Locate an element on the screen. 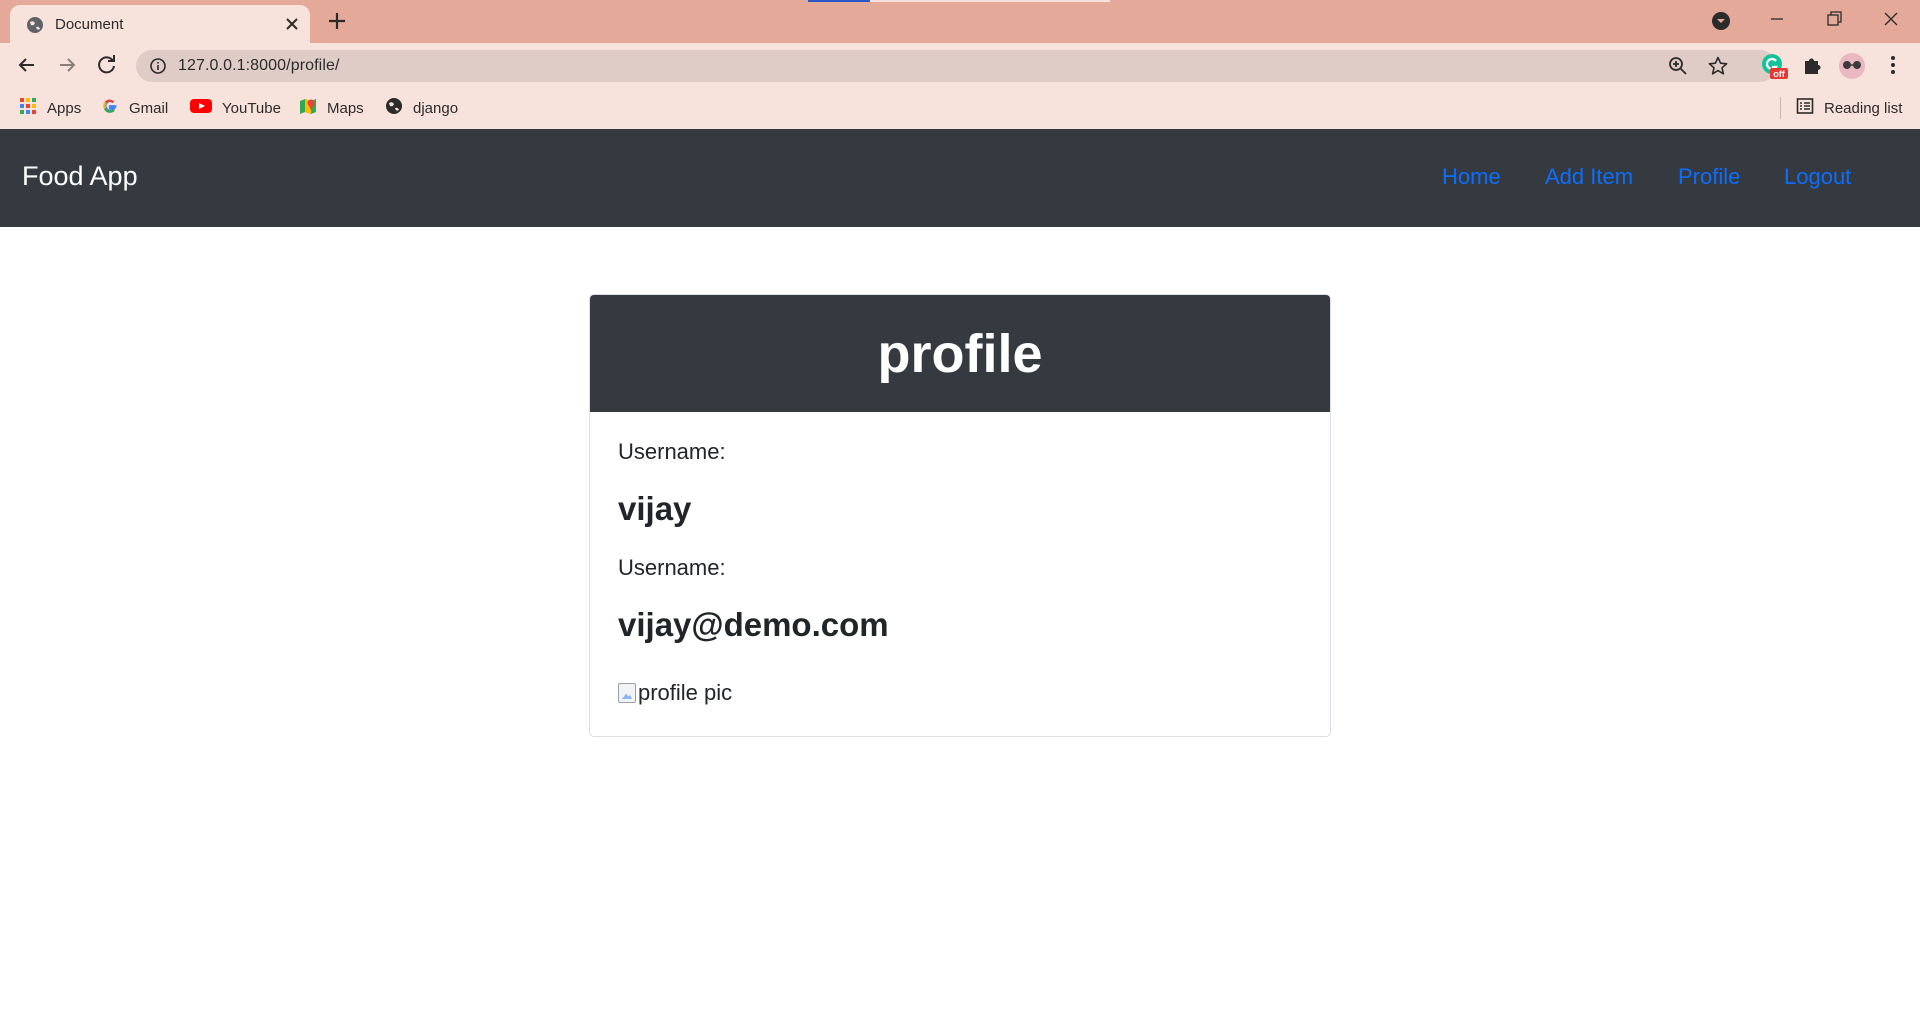  extension-badge-text: off is located at coordinates (1779, 74).